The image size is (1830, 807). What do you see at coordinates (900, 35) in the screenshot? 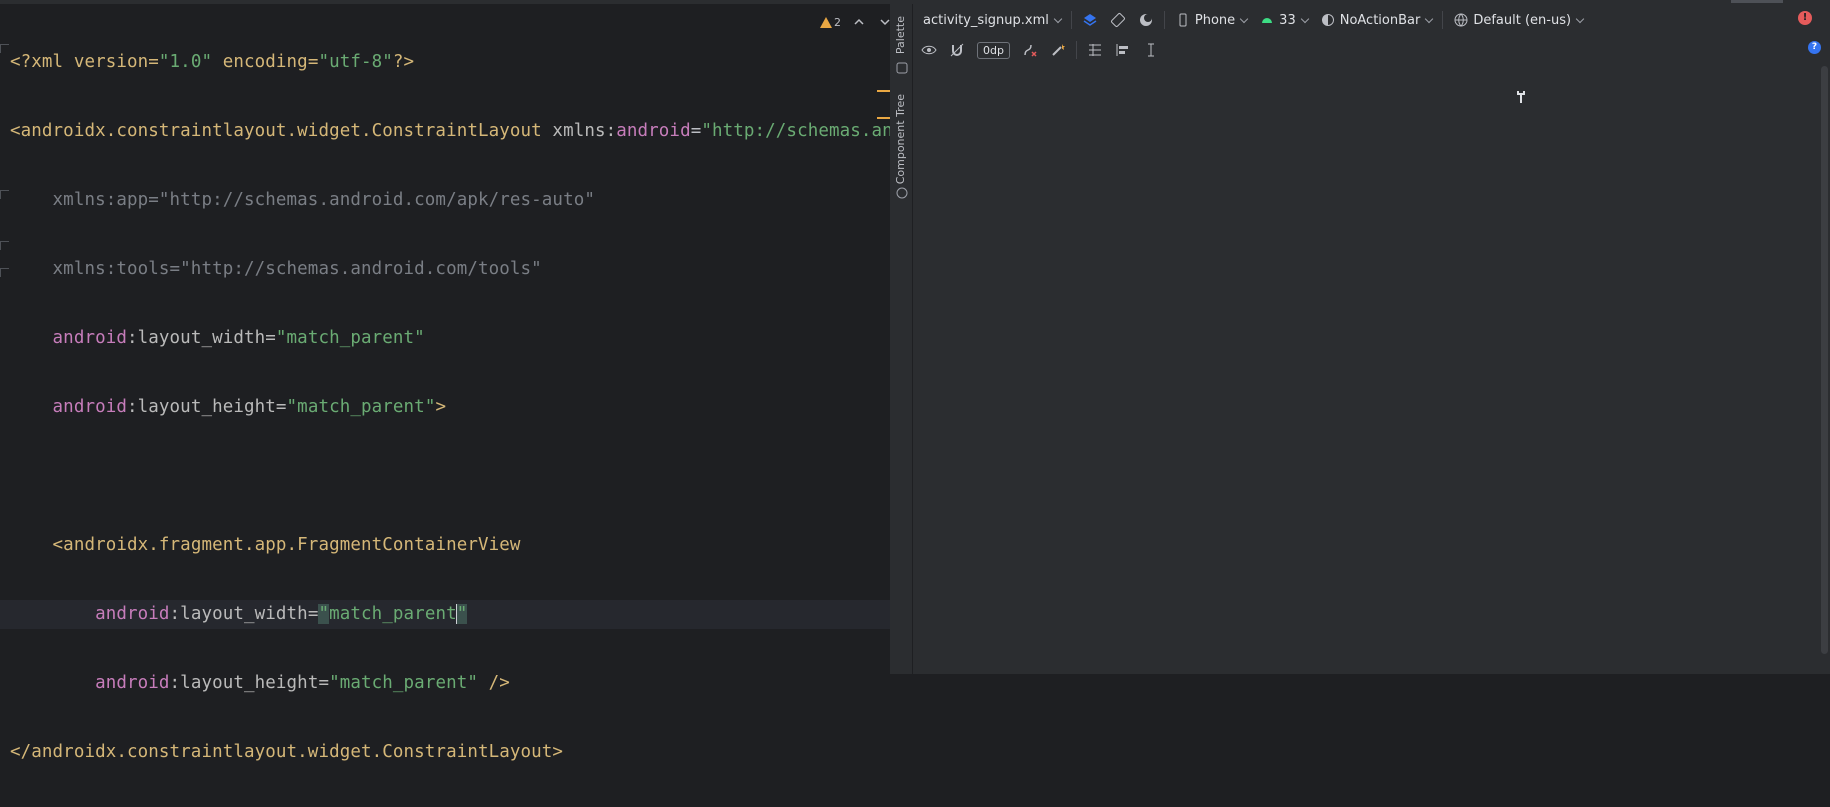
I see `palette-tab: Palette` at bounding box center [900, 35].